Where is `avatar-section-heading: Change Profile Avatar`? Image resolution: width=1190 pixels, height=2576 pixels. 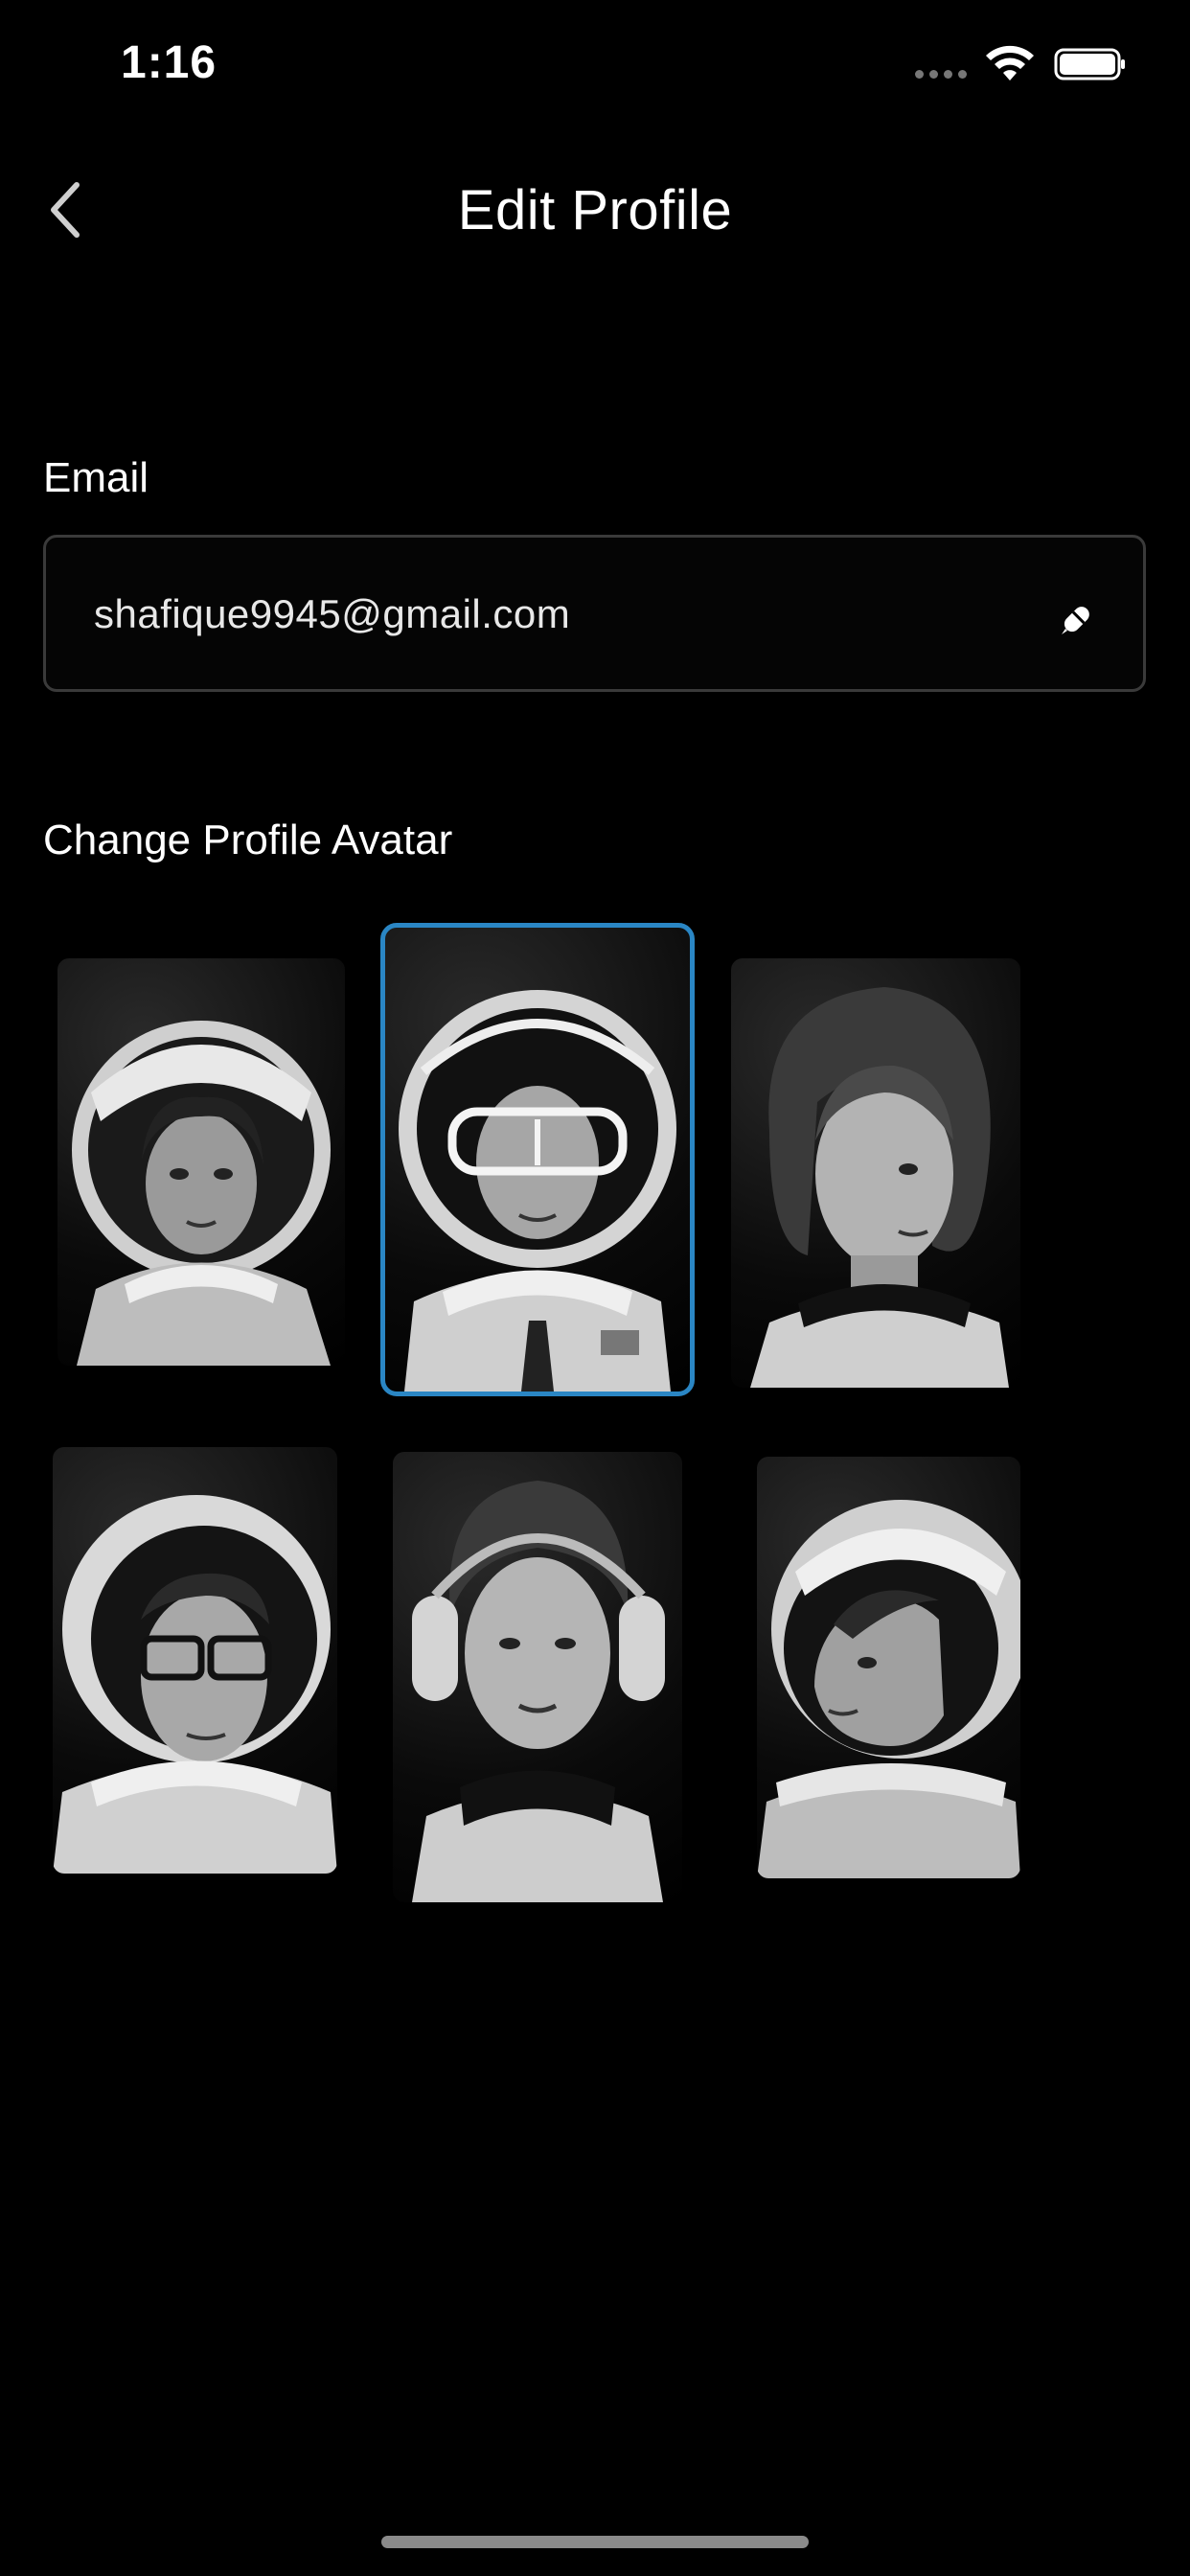 avatar-section-heading: Change Profile Avatar is located at coordinates (248, 839).